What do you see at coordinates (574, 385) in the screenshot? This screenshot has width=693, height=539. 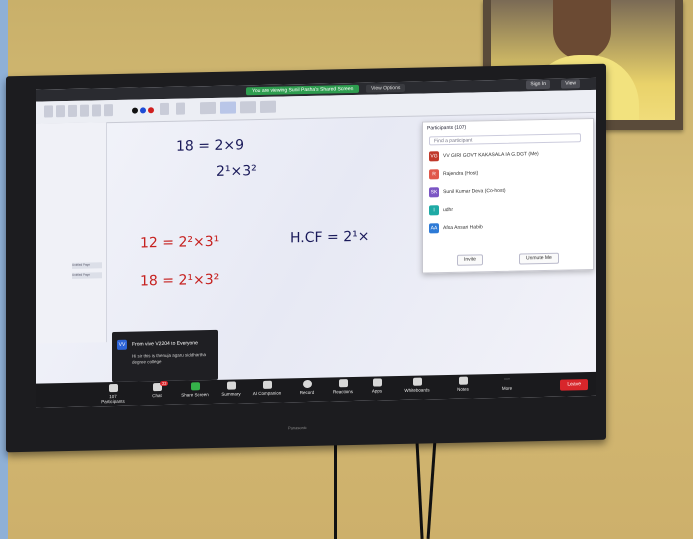 I see `leave-button: Leave` at bounding box center [574, 385].